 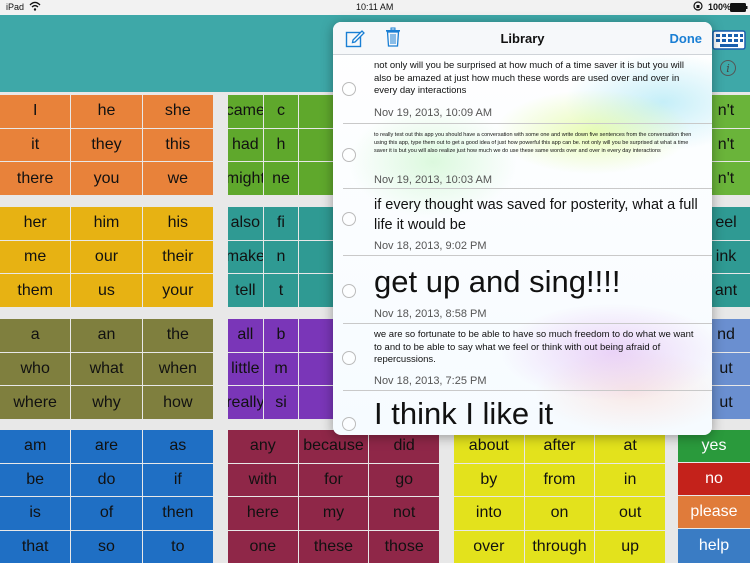 What do you see at coordinates (177, 402) in the screenshot?
I see `word-button: how` at bounding box center [177, 402].